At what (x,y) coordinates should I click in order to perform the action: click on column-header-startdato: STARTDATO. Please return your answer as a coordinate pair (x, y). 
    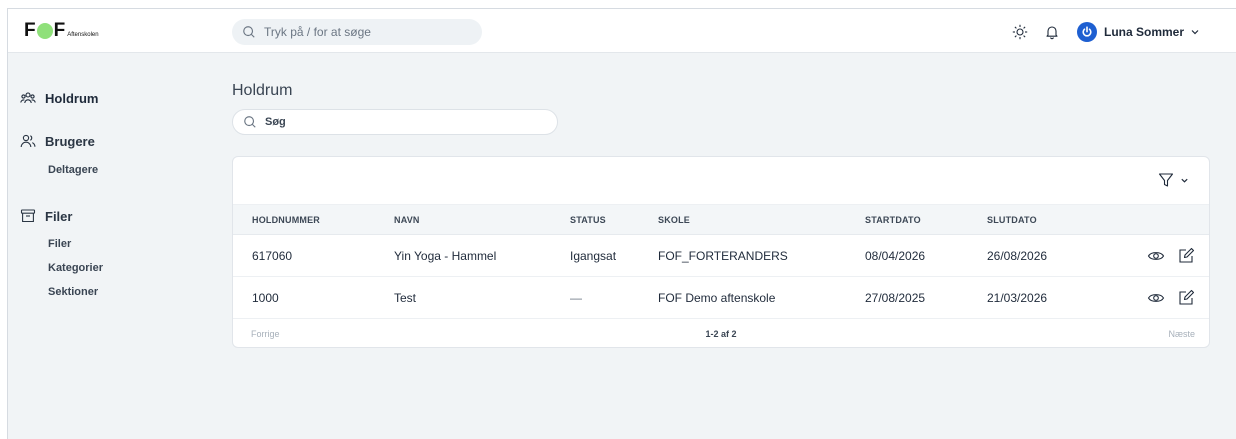
    Looking at the image, I should click on (893, 220).